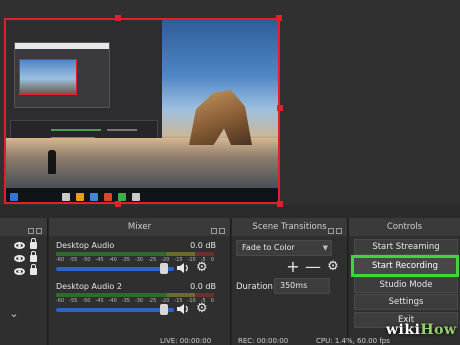 This screenshot has height=345, width=460. I want to click on duration-input: 350ms, so click(302, 286).